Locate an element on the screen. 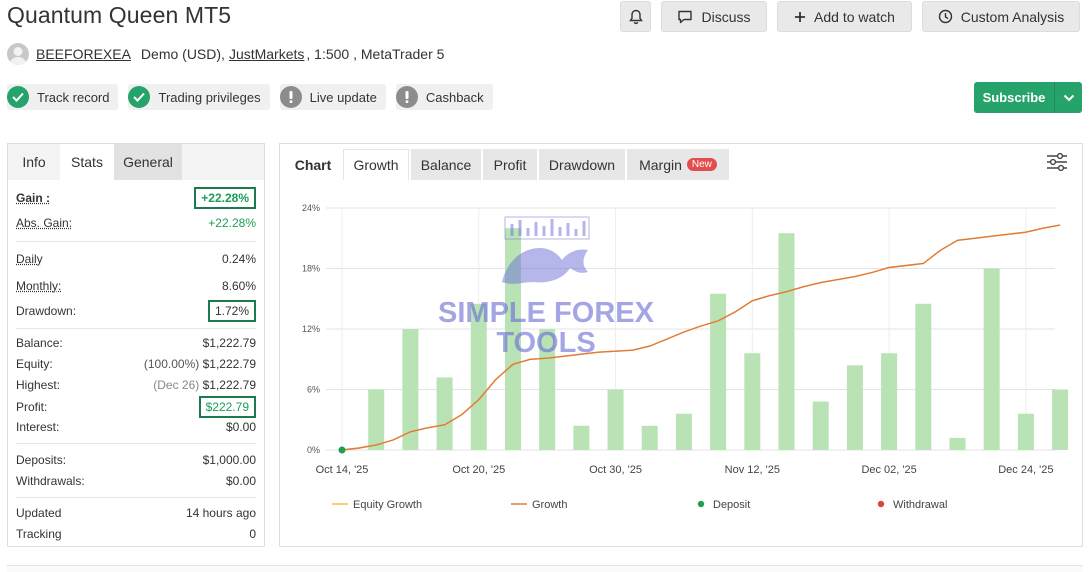 This screenshot has height=572, width=1090. badge-label: Cashback is located at coordinates (454, 97).